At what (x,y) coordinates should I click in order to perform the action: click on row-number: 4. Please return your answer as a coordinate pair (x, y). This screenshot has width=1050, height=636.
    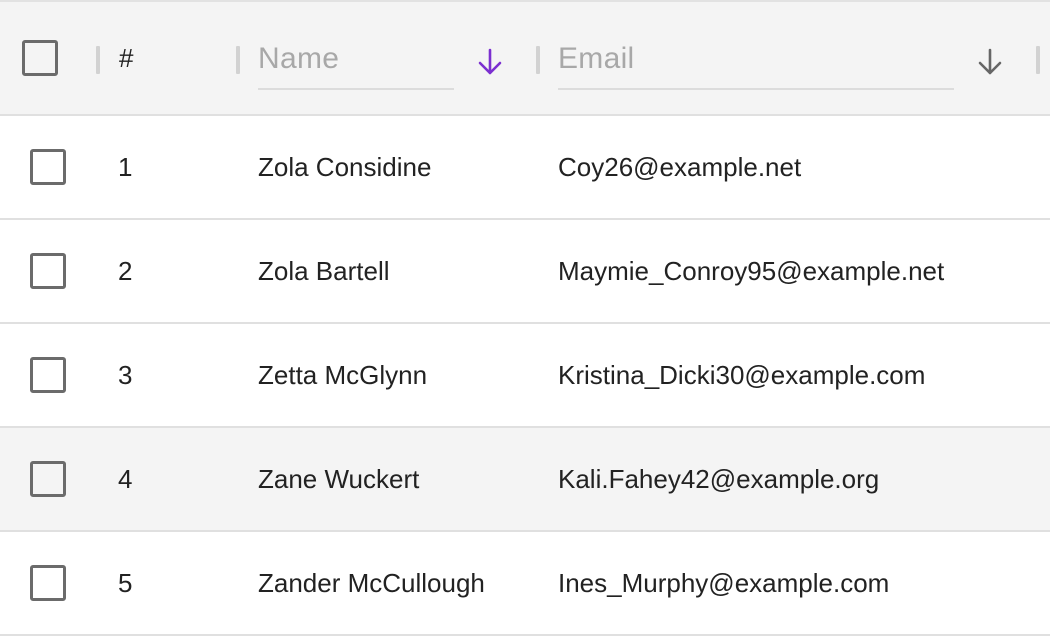
    Looking at the image, I should click on (125, 478).